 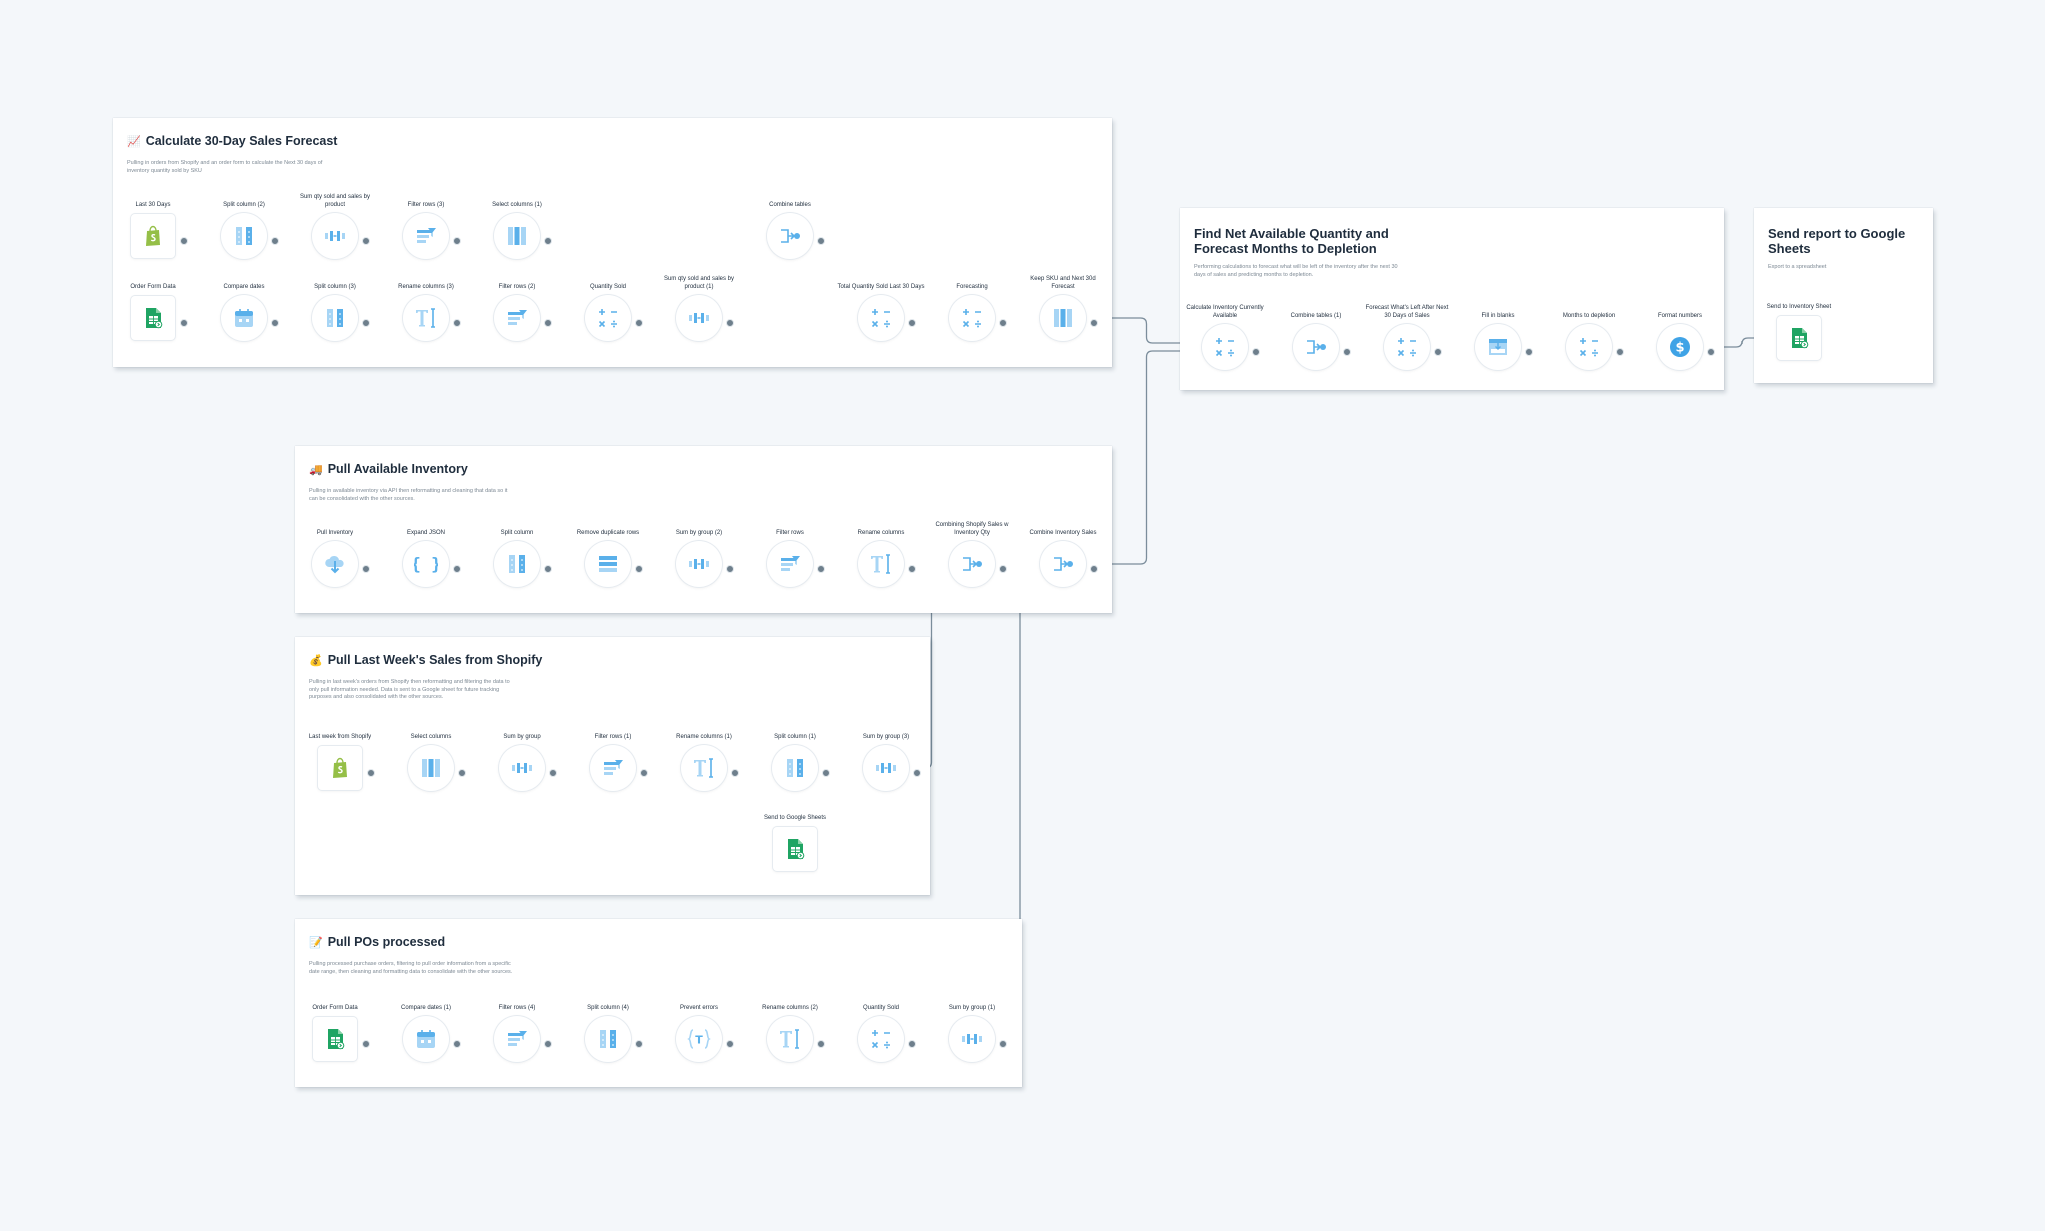 I want to click on node-label: Order Form Data, so click(x=335, y=1008).